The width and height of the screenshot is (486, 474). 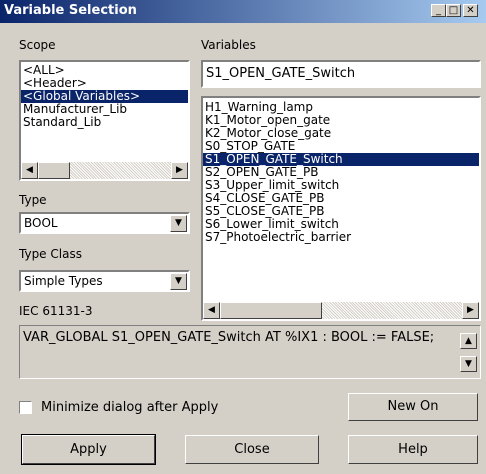 What do you see at coordinates (453, 10) in the screenshot?
I see `maximize-button: □` at bounding box center [453, 10].